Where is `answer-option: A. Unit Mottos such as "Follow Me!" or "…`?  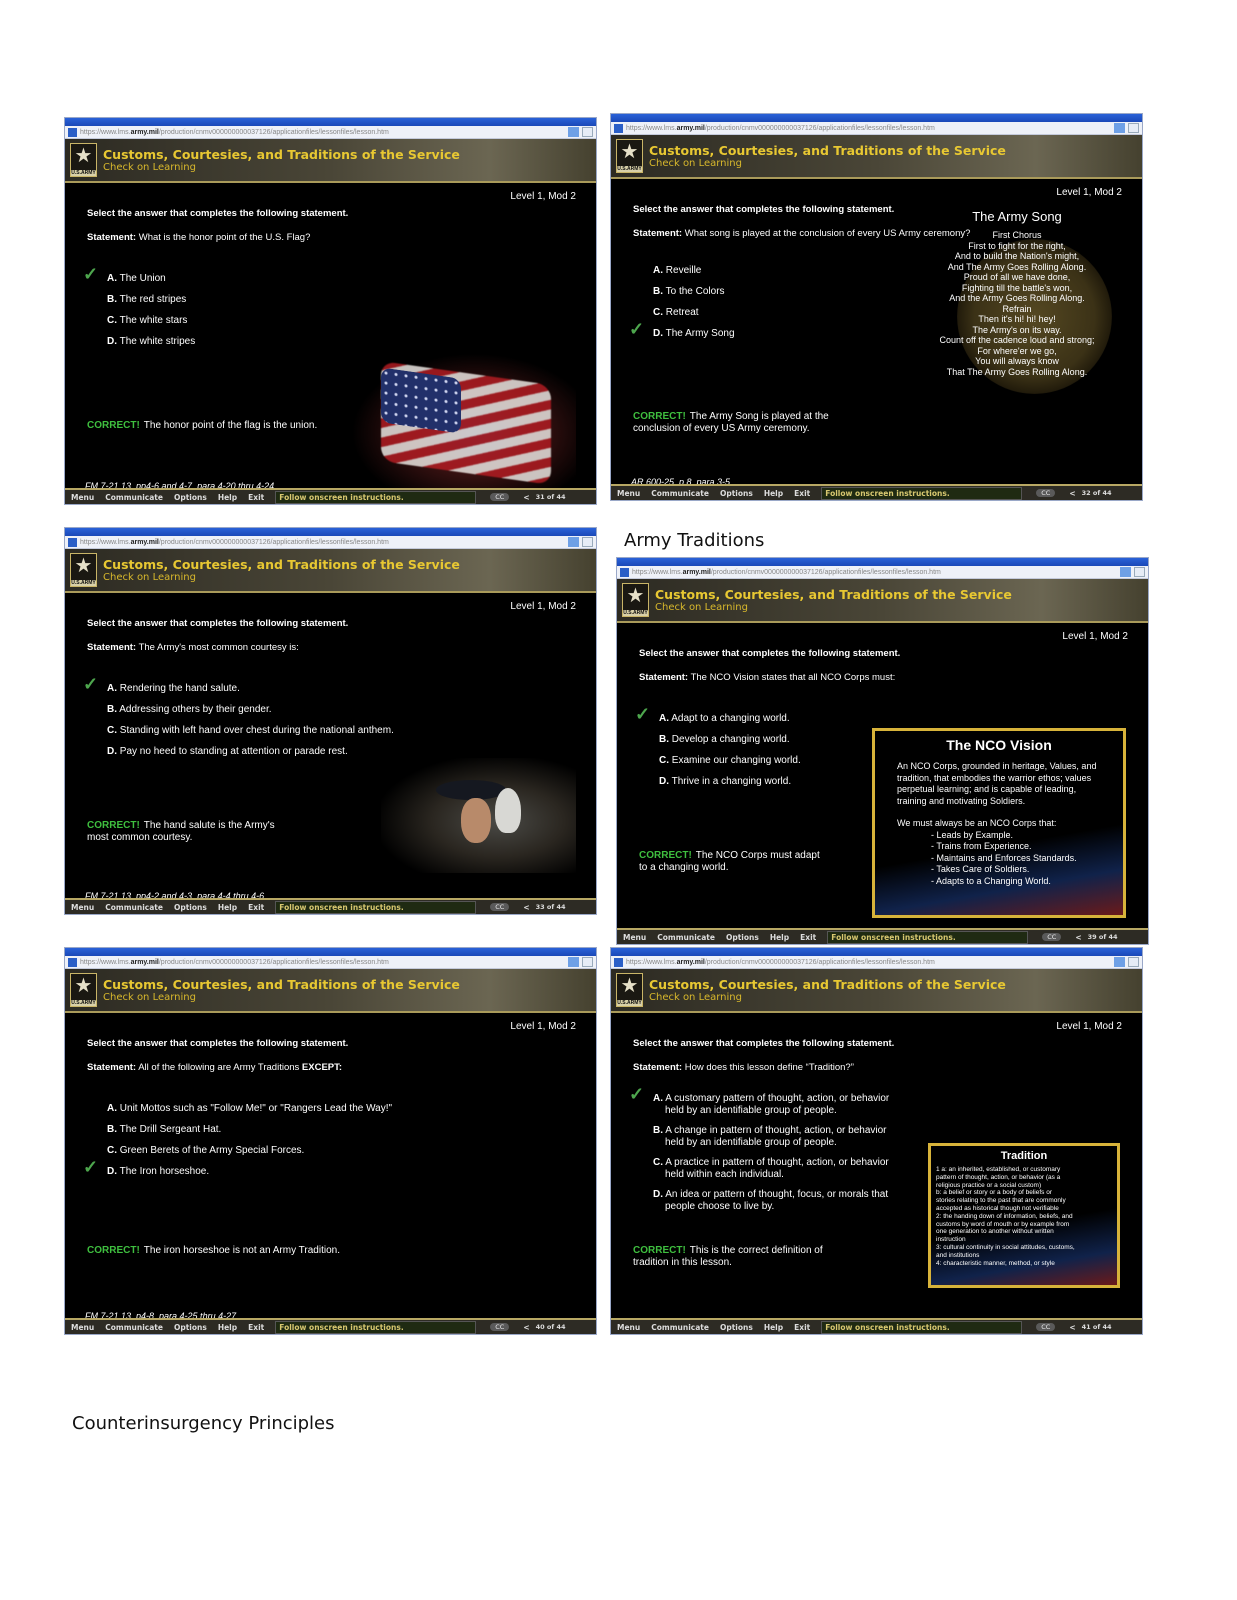
answer-option: A. Unit Mottos such as "Follow Me!" or "… is located at coordinates (249, 1109).